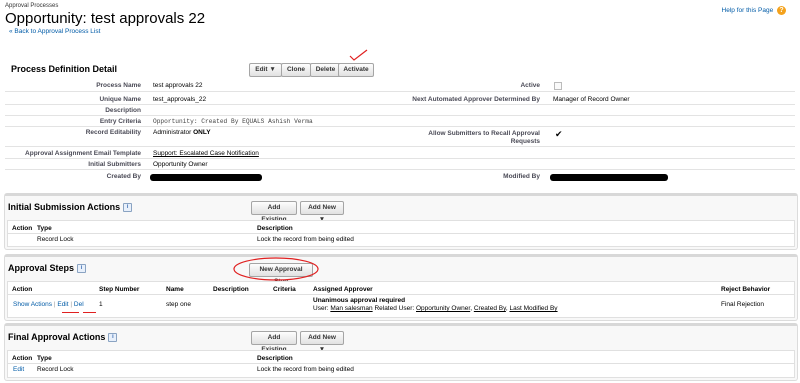 The height and width of the screenshot is (383, 800). What do you see at coordinates (120, 121) in the screenshot?
I see `entry-criteria-label: Entry Criteria` at bounding box center [120, 121].